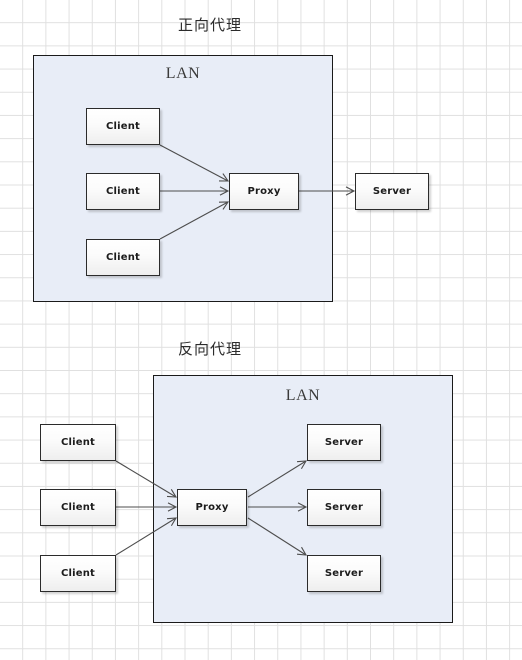 The image size is (522, 660). I want to click on reverse-proxy-title: 反向代理, so click(209, 349).